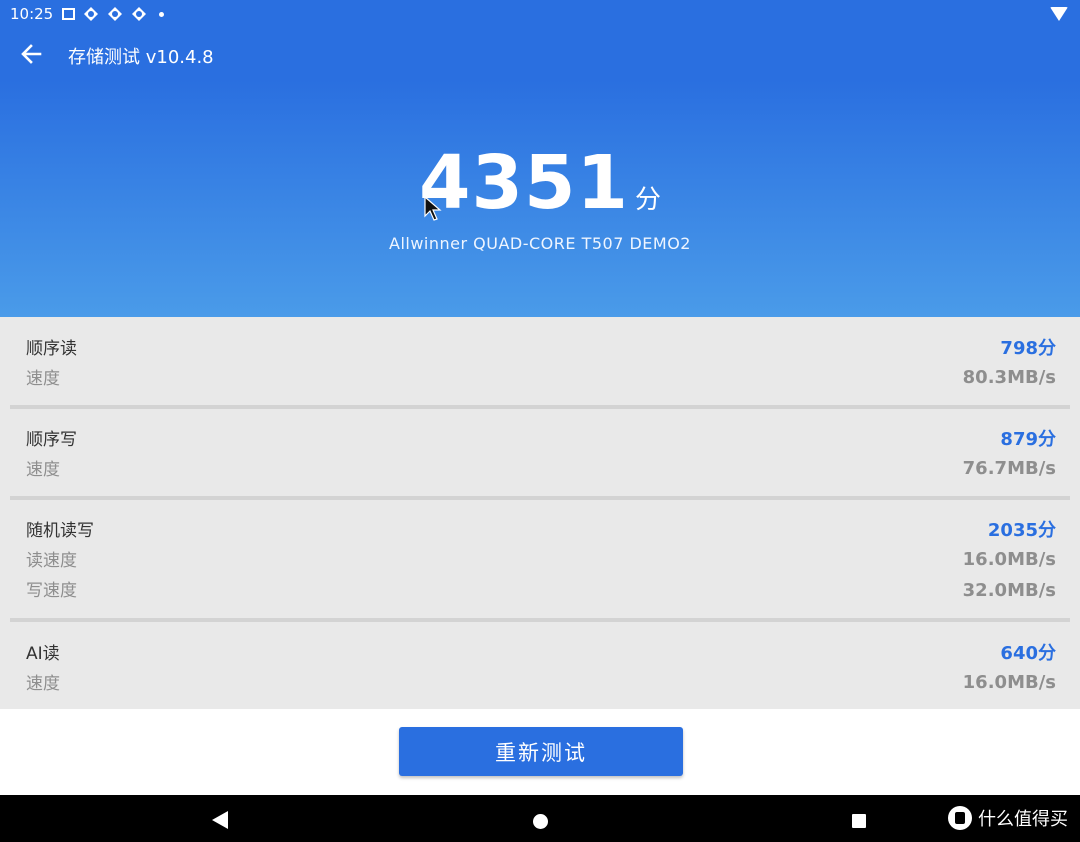 The width and height of the screenshot is (1080, 842). Describe the element at coordinates (540, 561) in the screenshot. I see `result-card-random-rw: 随机读写 读速度 写速度 2035分 16.0MB/s 32.0MB/s` at that location.